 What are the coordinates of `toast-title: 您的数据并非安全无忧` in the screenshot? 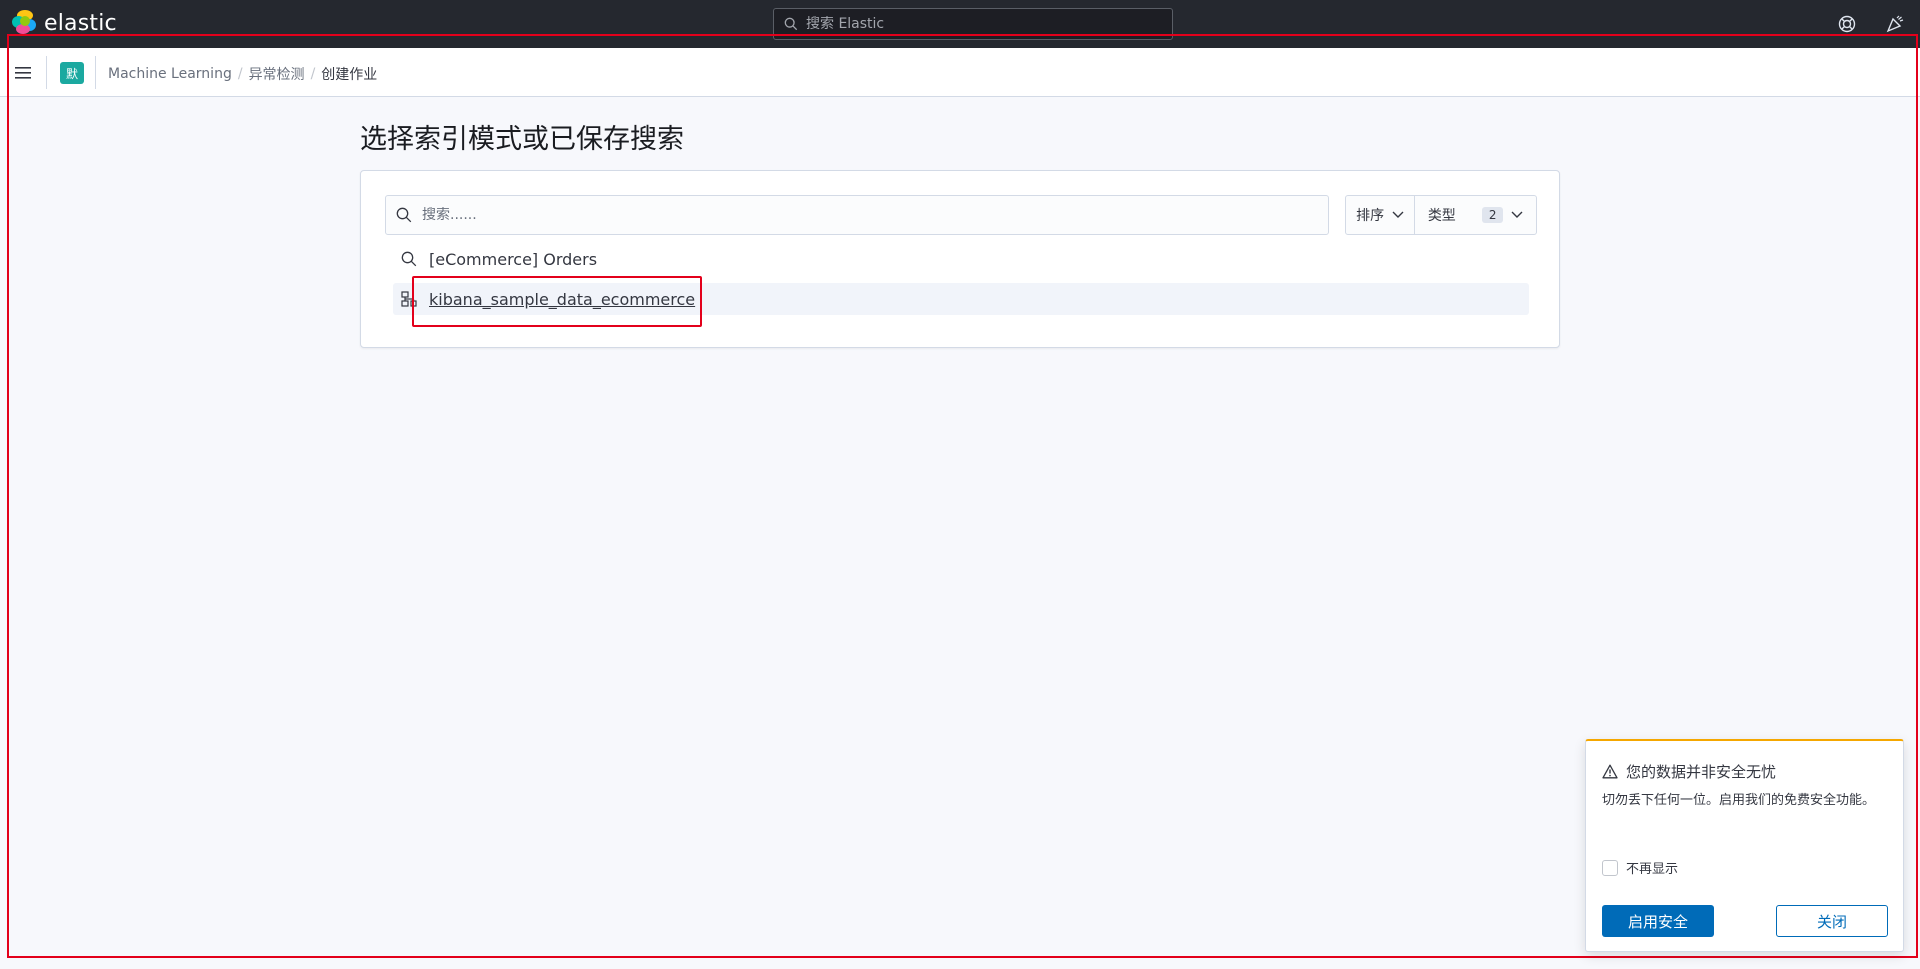 It's located at (1689, 771).